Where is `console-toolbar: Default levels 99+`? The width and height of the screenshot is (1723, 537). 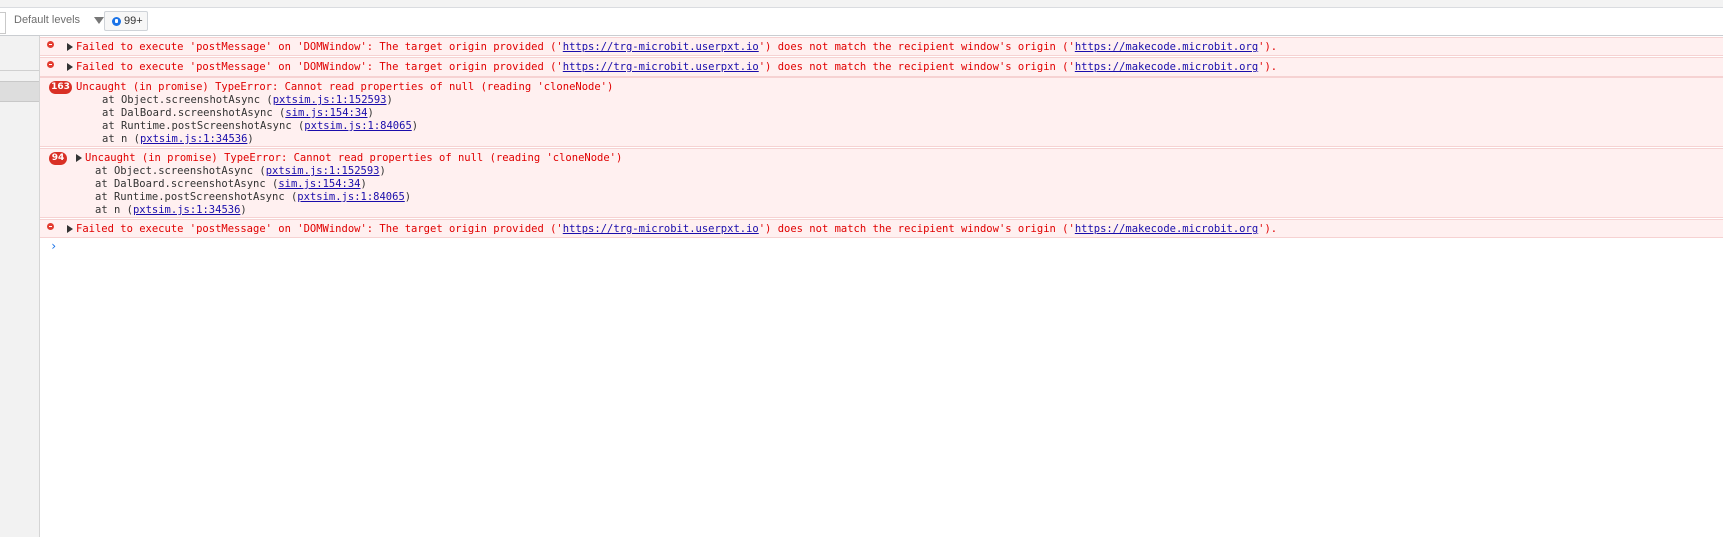 console-toolbar: Default levels 99+ is located at coordinates (861, 22).